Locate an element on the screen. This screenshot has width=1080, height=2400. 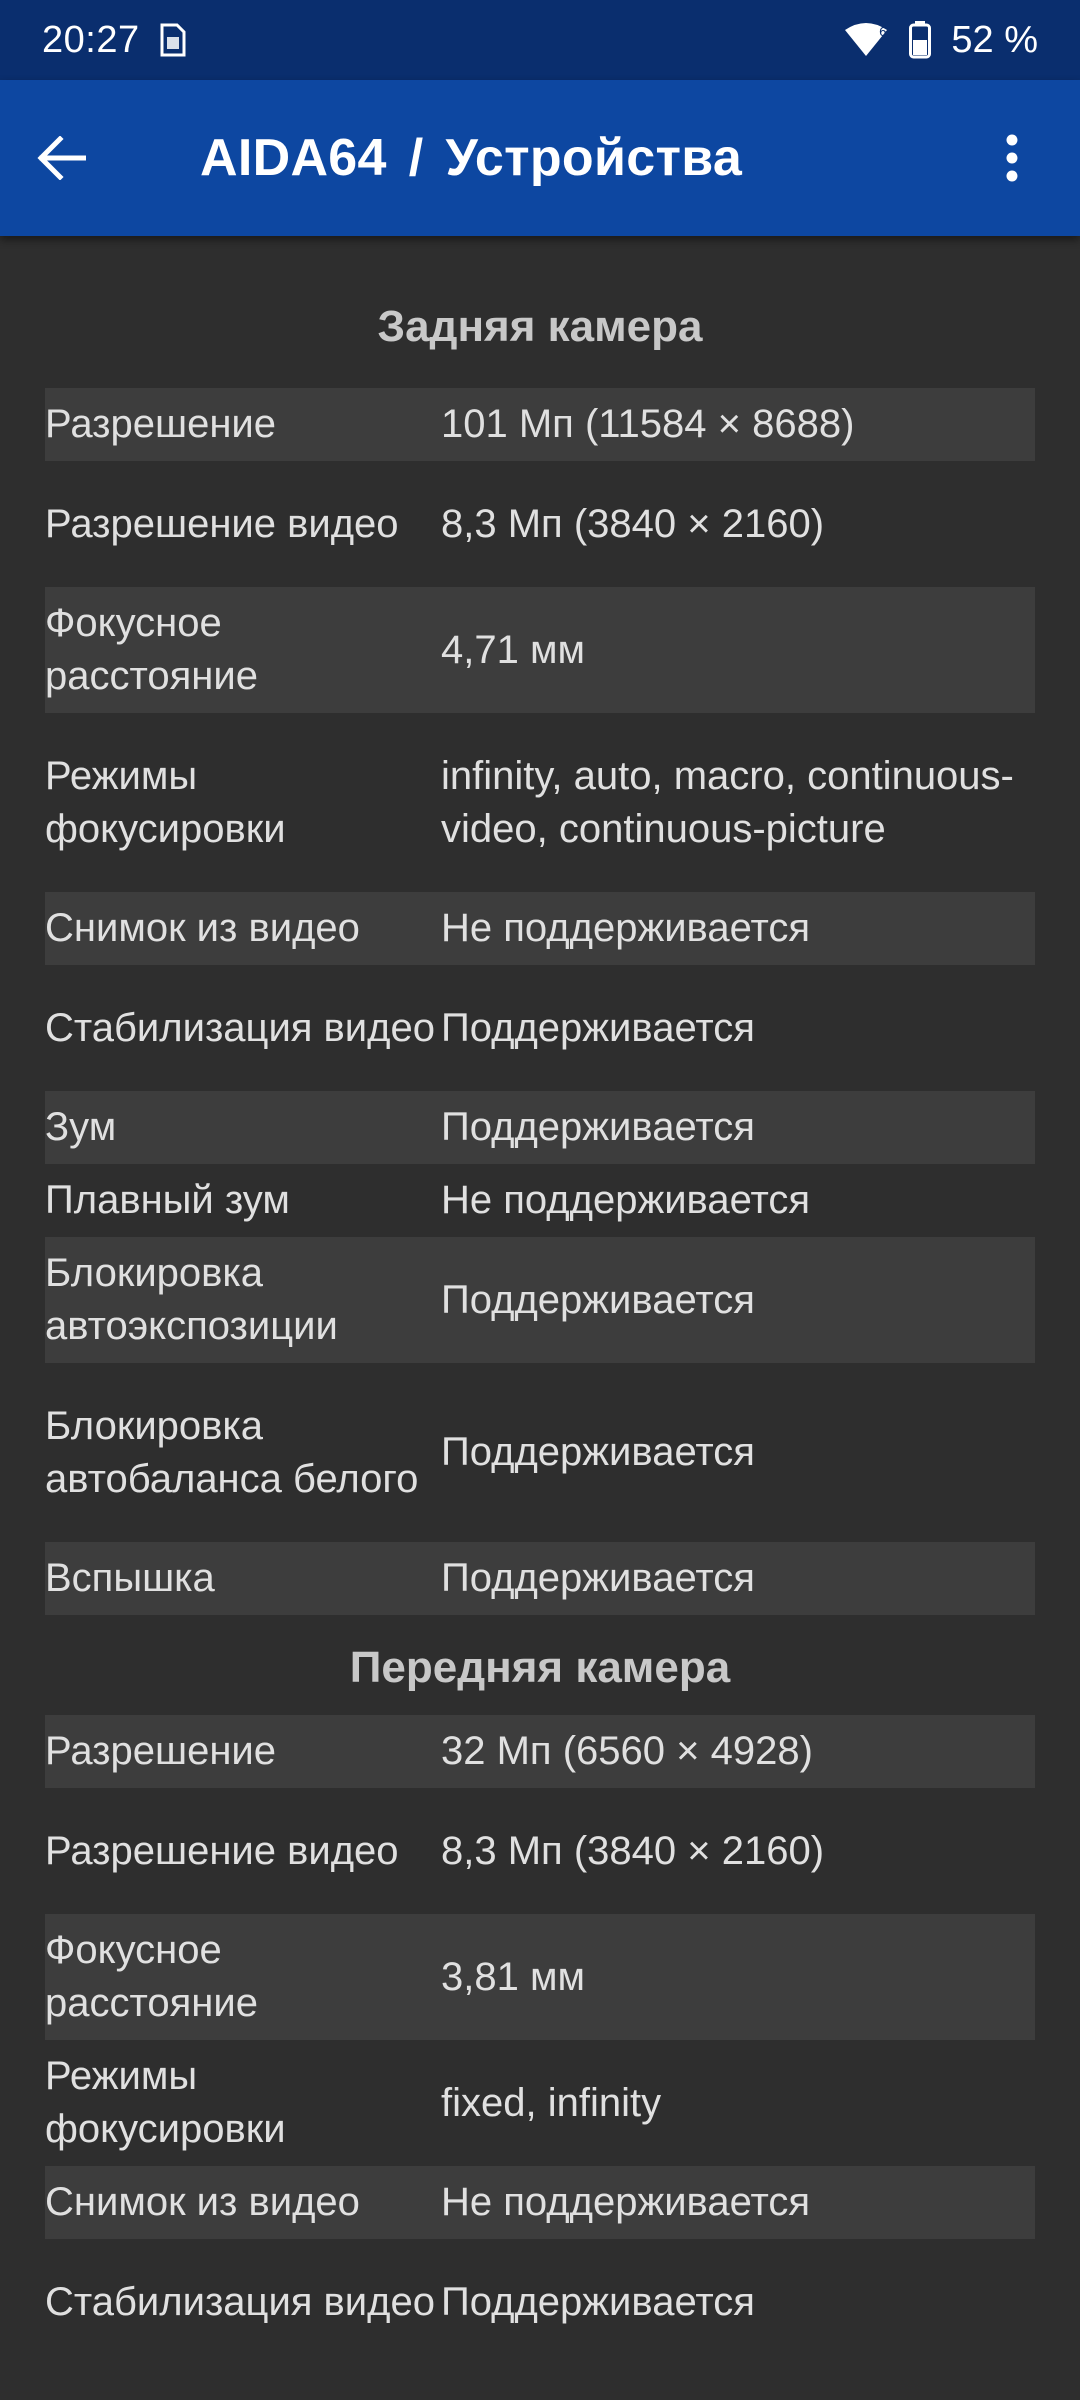
row-label: Блокировка автобаланса белого is located at coordinates (232, 1452).